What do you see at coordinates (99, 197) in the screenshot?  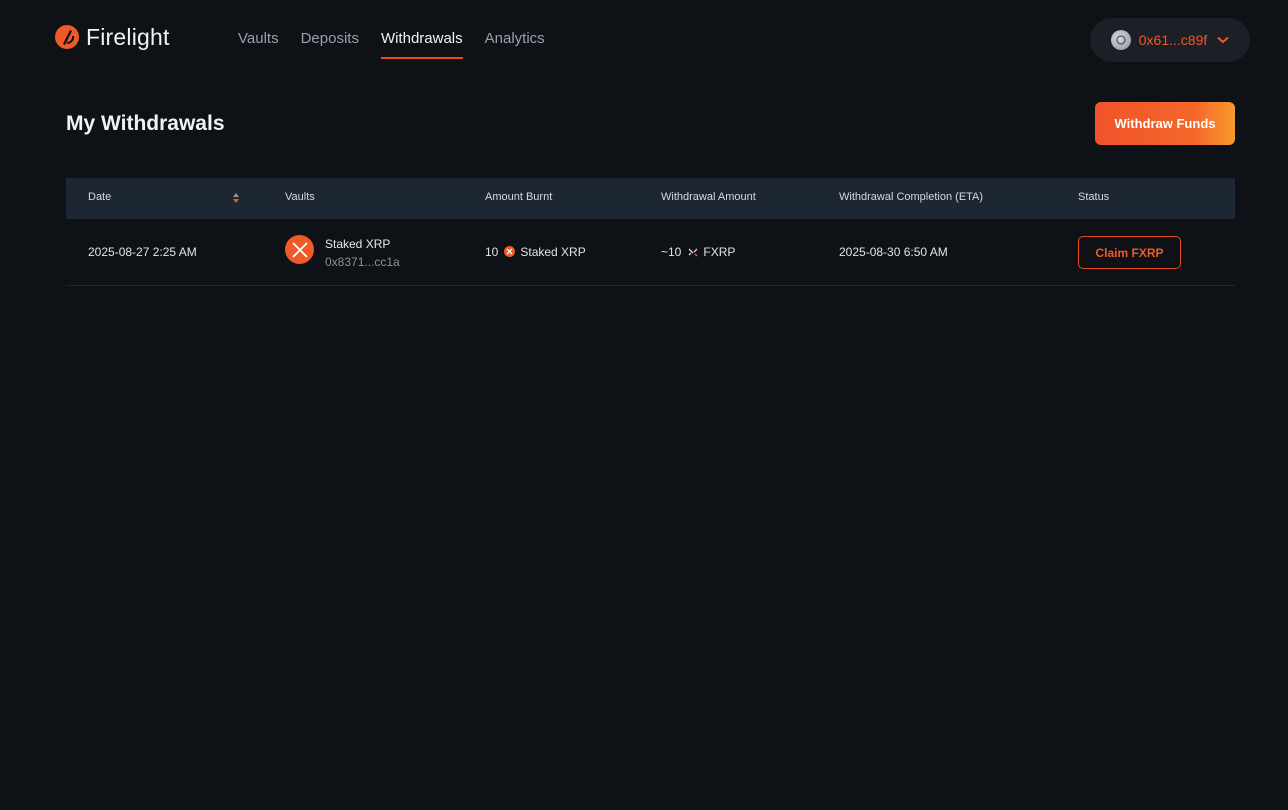 I see `column-header-date: Date` at bounding box center [99, 197].